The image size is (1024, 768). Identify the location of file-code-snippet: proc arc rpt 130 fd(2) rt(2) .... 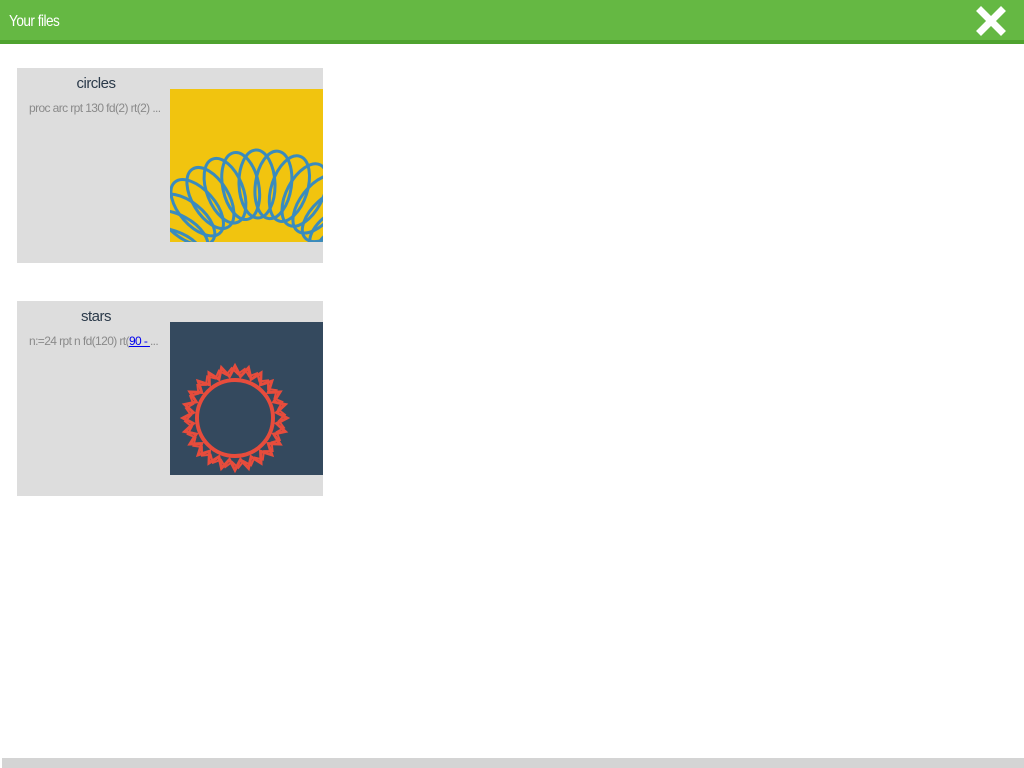
(95, 108).